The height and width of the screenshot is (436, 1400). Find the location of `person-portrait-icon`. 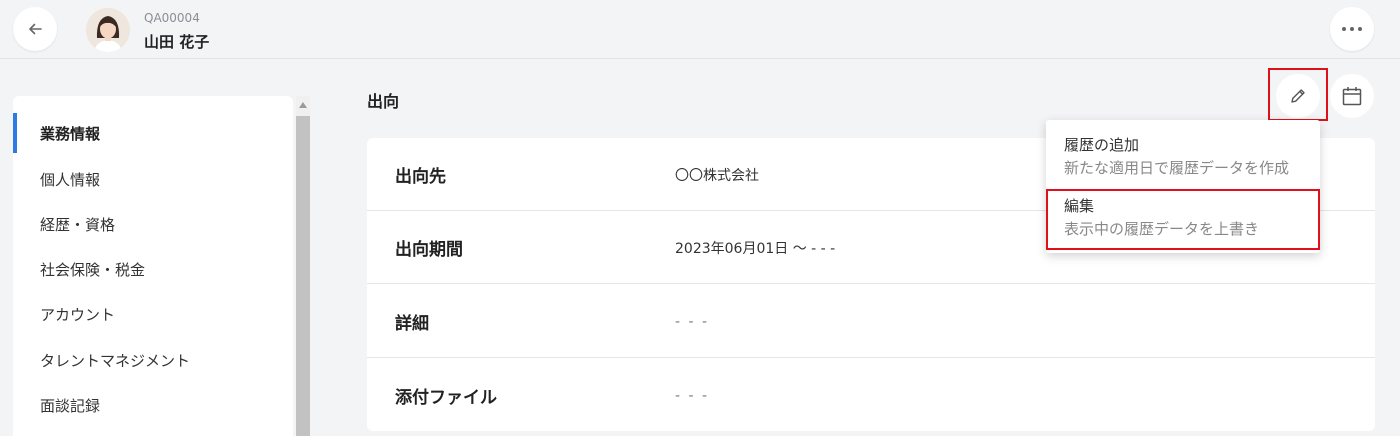

person-portrait-icon is located at coordinates (108, 30).